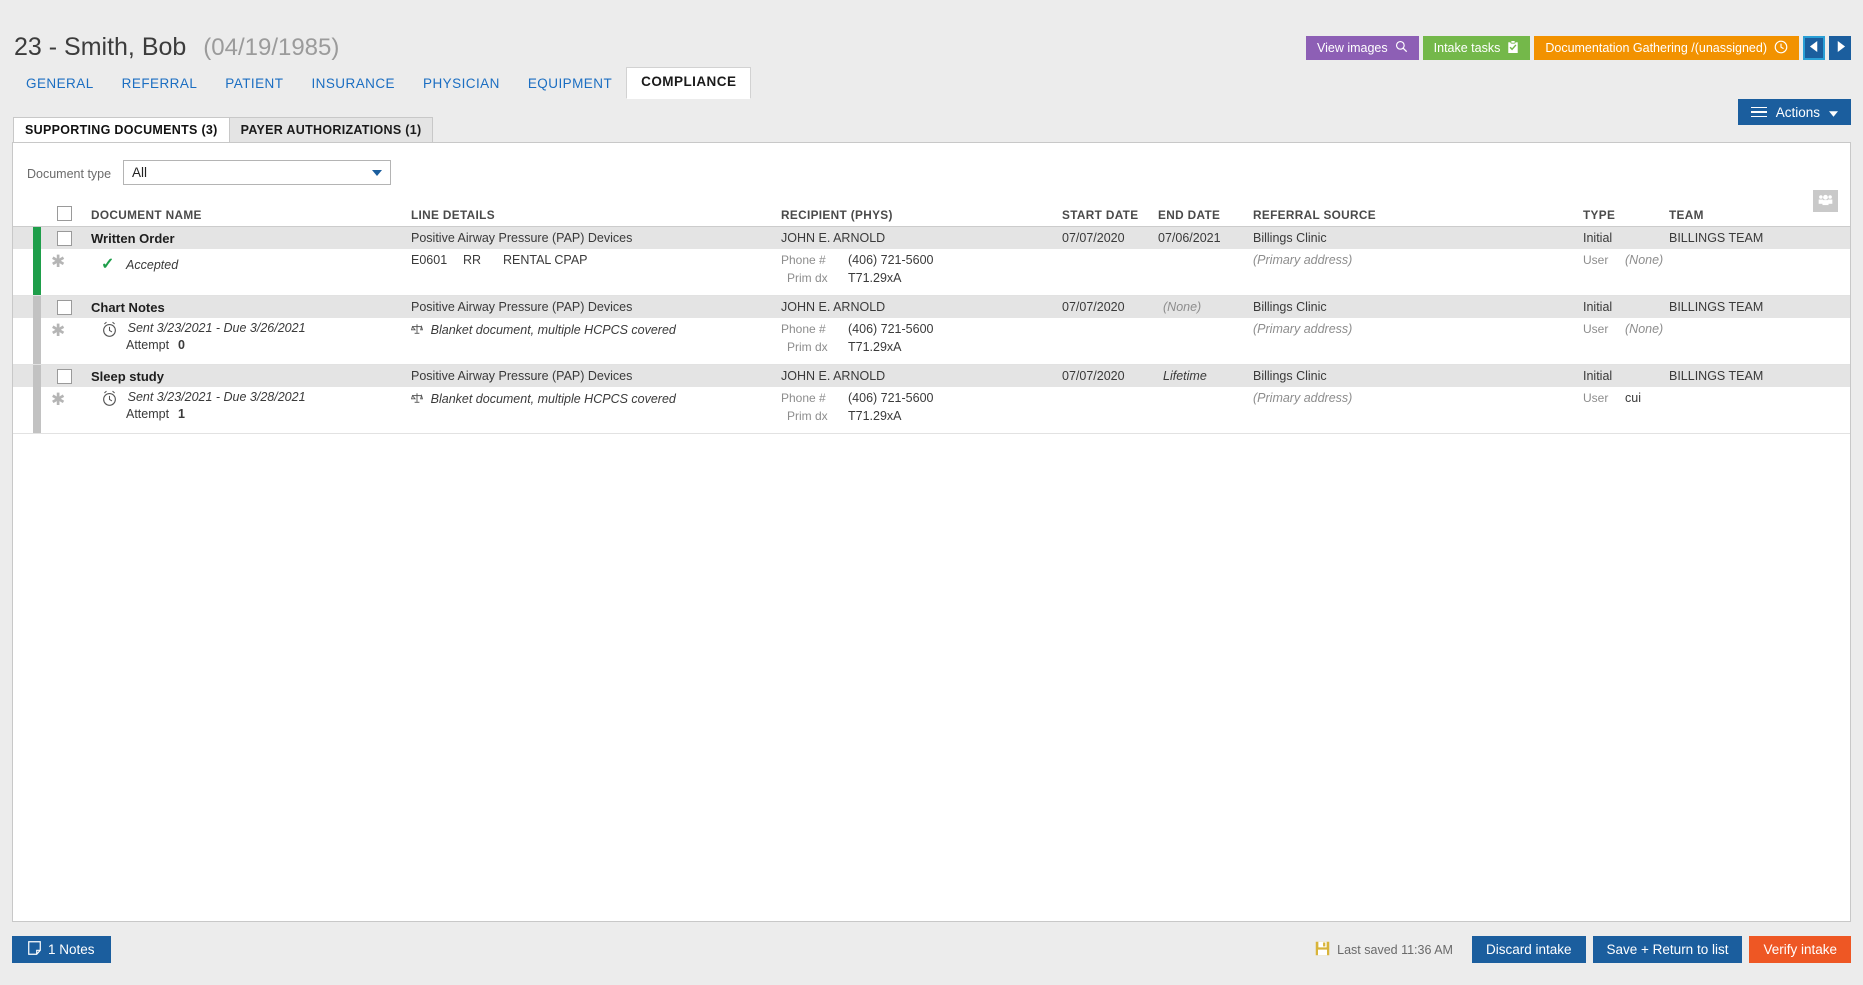 This screenshot has width=1863, height=985. What do you see at coordinates (100, 47) in the screenshot?
I see `patient-name: 23 - Smith, Bob` at bounding box center [100, 47].